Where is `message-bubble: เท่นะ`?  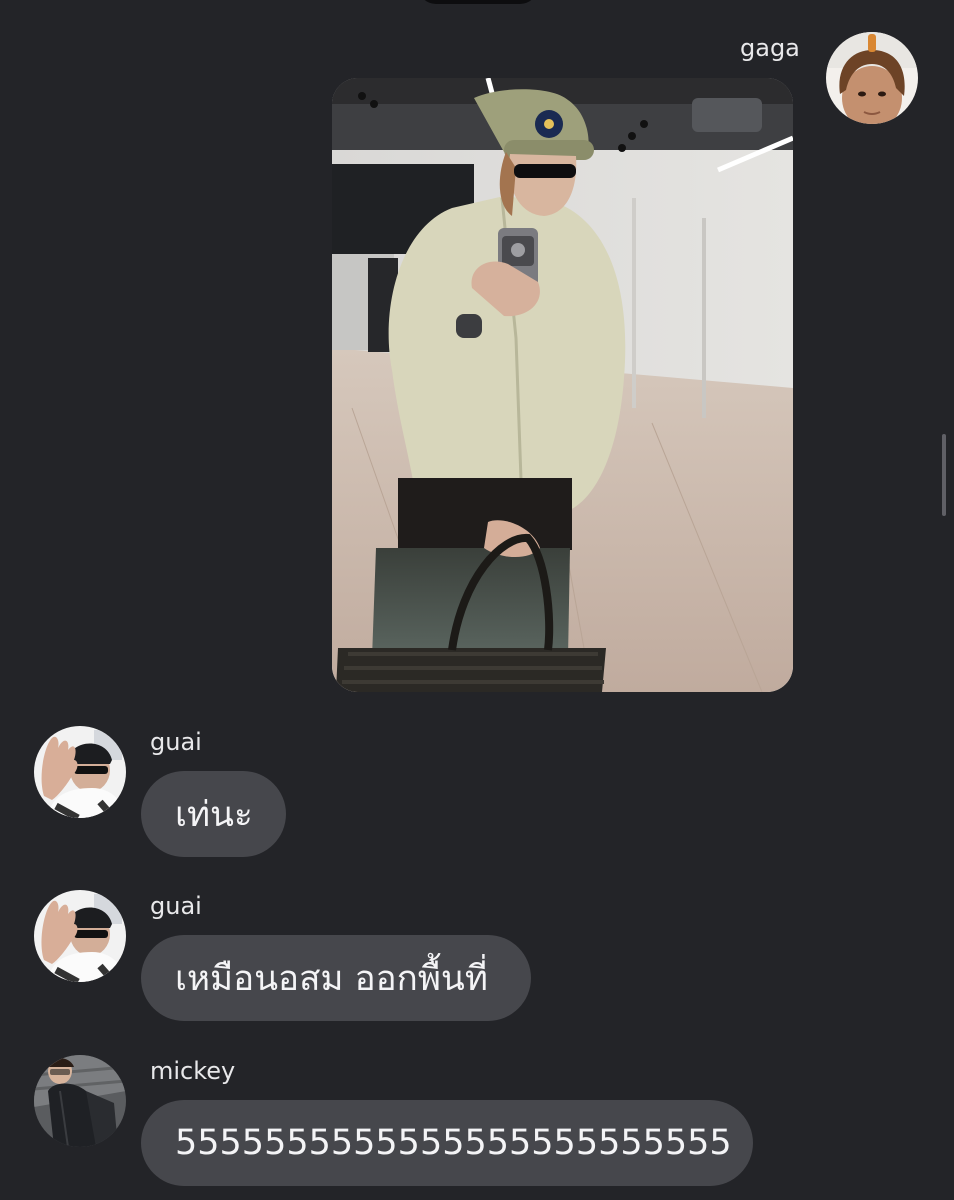 message-bubble: เท่นะ is located at coordinates (213, 814).